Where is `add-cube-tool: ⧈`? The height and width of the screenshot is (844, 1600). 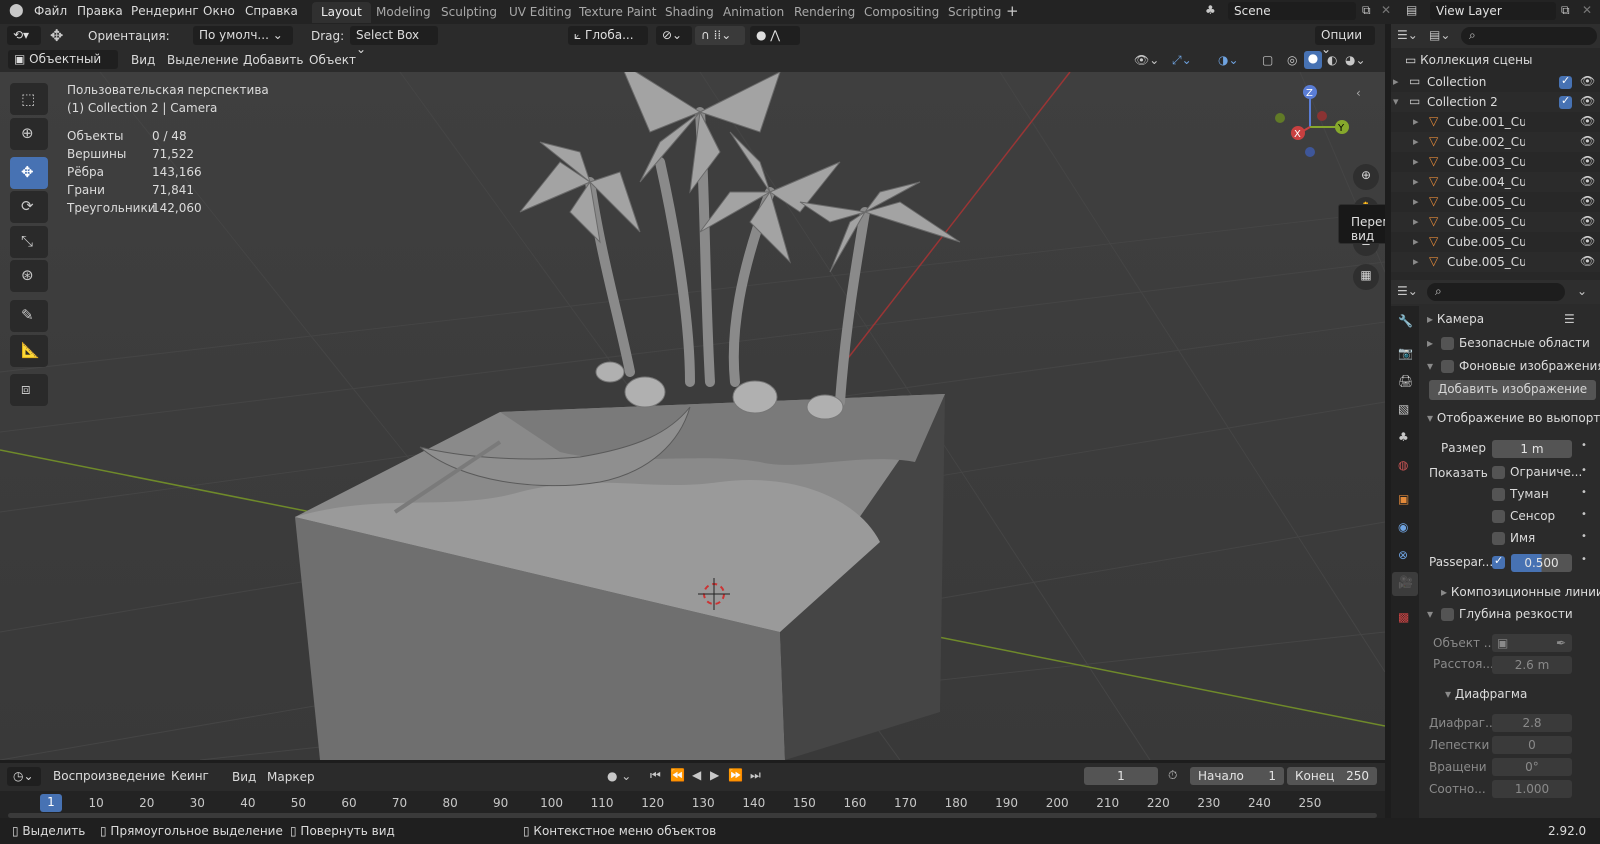 add-cube-tool: ⧈ is located at coordinates (29, 390).